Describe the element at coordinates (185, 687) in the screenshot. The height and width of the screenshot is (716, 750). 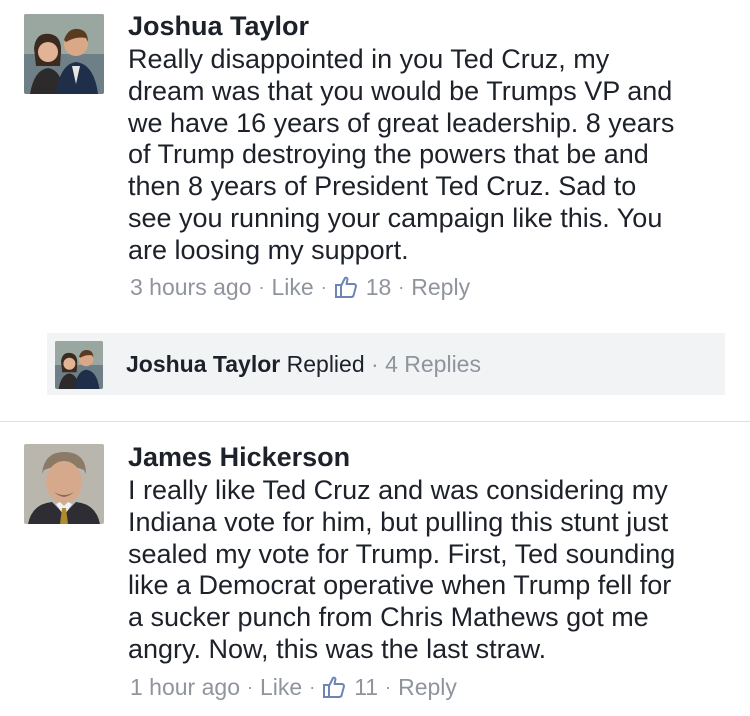
I see `comment-timestamp: 1 hour ago` at that location.